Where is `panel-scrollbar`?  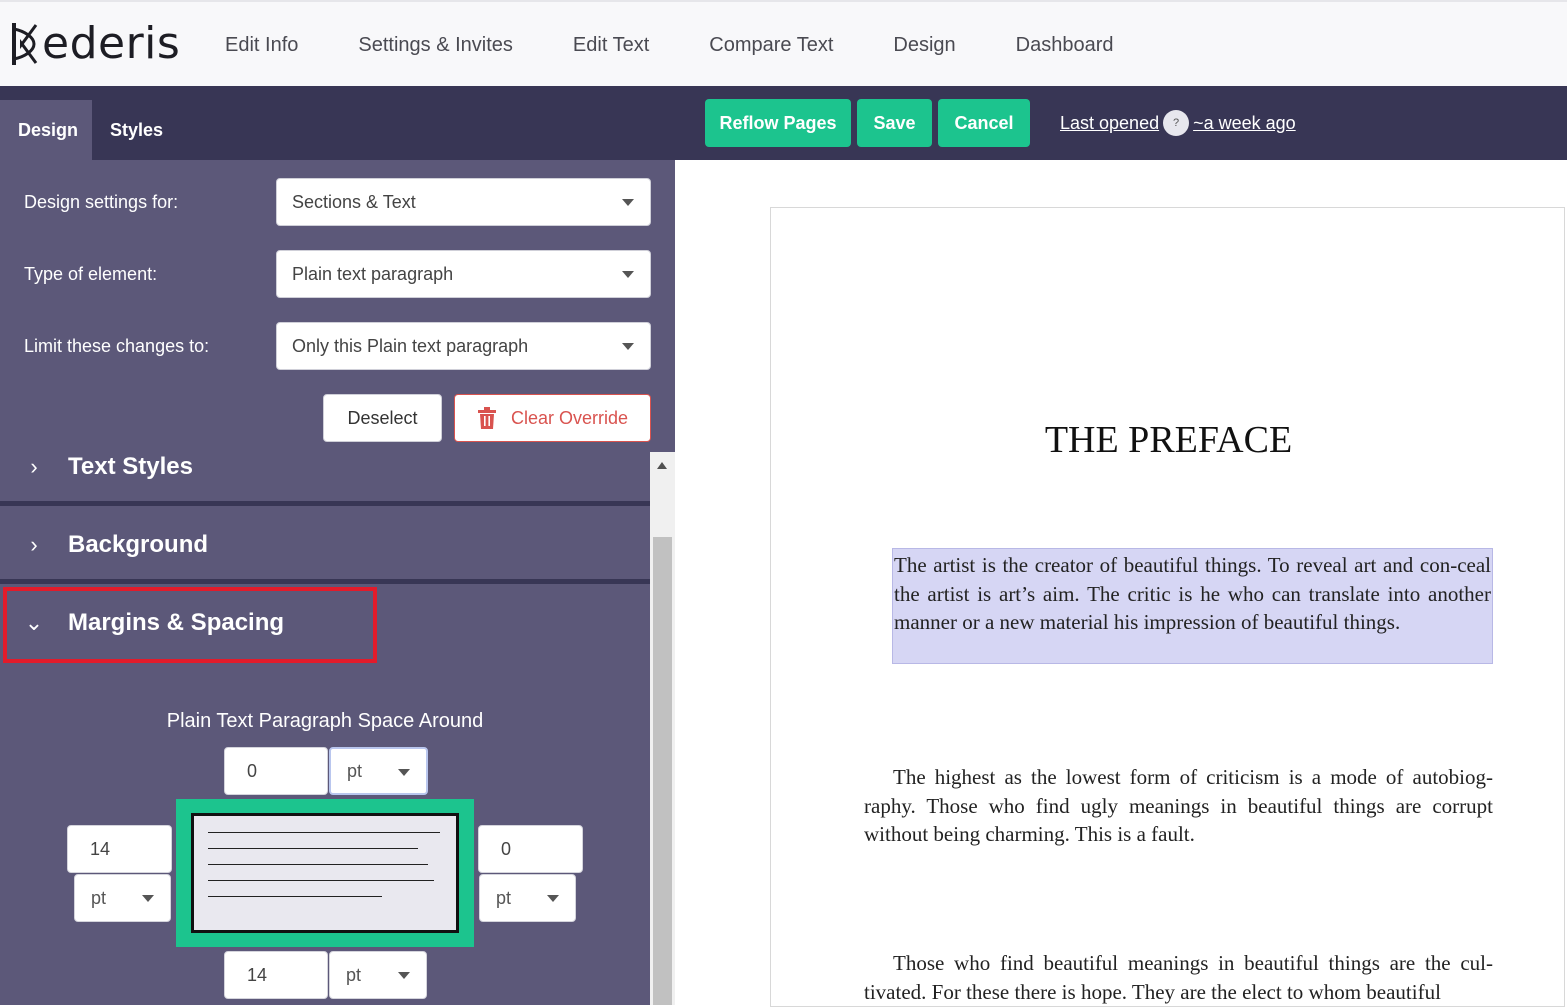
panel-scrollbar is located at coordinates (662, 728).